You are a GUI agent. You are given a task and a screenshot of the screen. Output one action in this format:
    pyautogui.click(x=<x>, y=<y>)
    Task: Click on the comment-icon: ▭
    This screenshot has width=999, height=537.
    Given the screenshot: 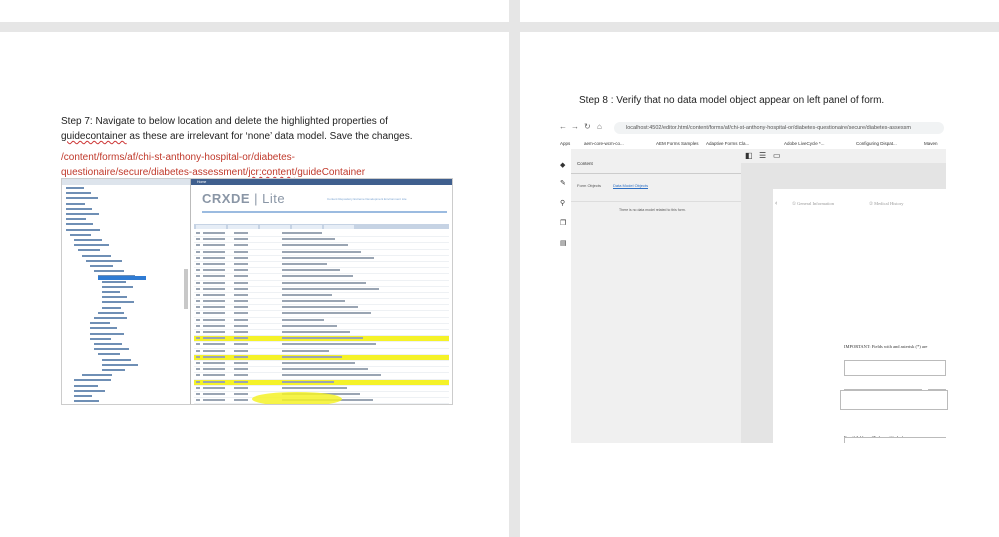 What is the action you would take?
    pyautogui.click(x=777, y=155)
    